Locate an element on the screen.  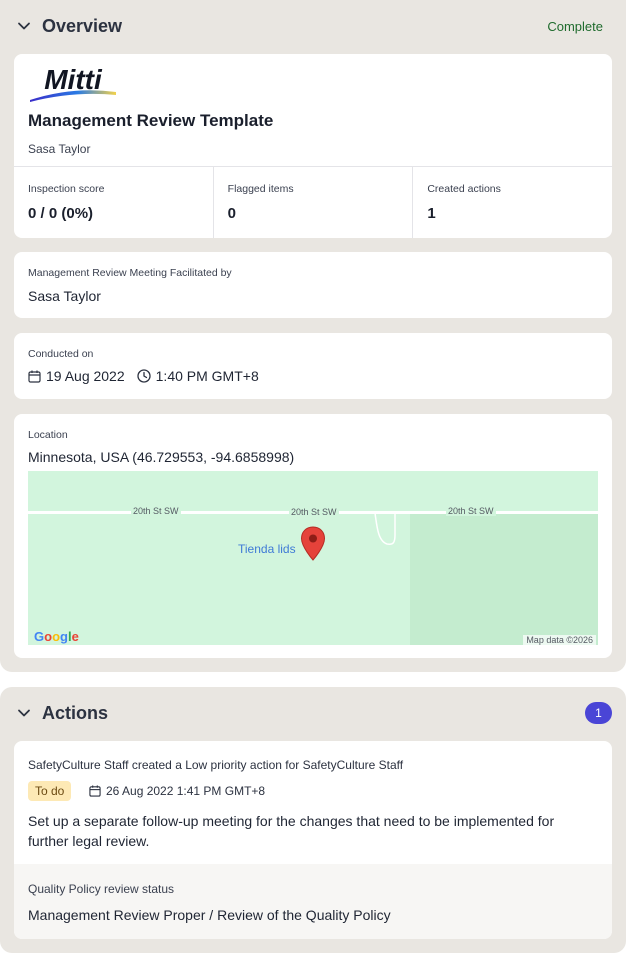
stat-value: 0 / 0 (0%) is located at coordinates (61, 213).